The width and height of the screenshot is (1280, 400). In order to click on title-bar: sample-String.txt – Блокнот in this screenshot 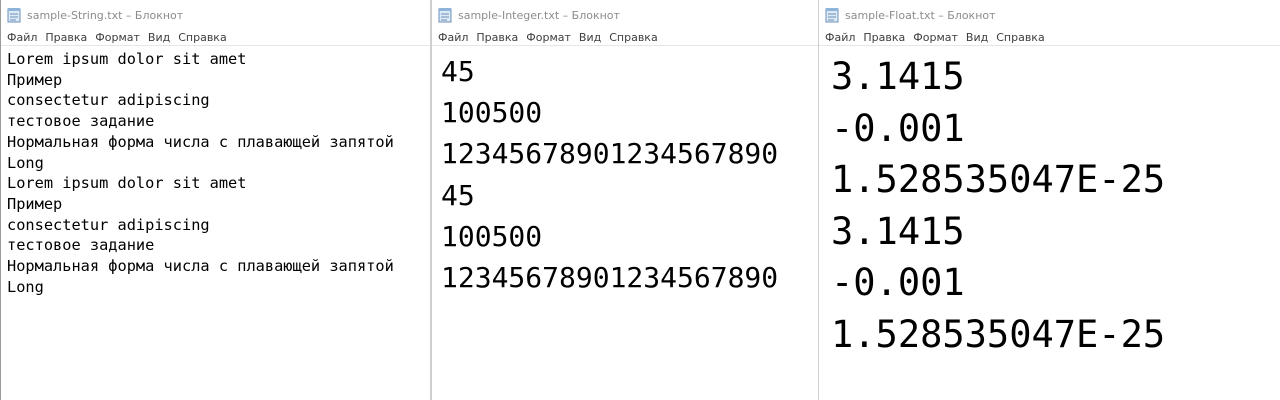, I will do `click(215, 15)`.